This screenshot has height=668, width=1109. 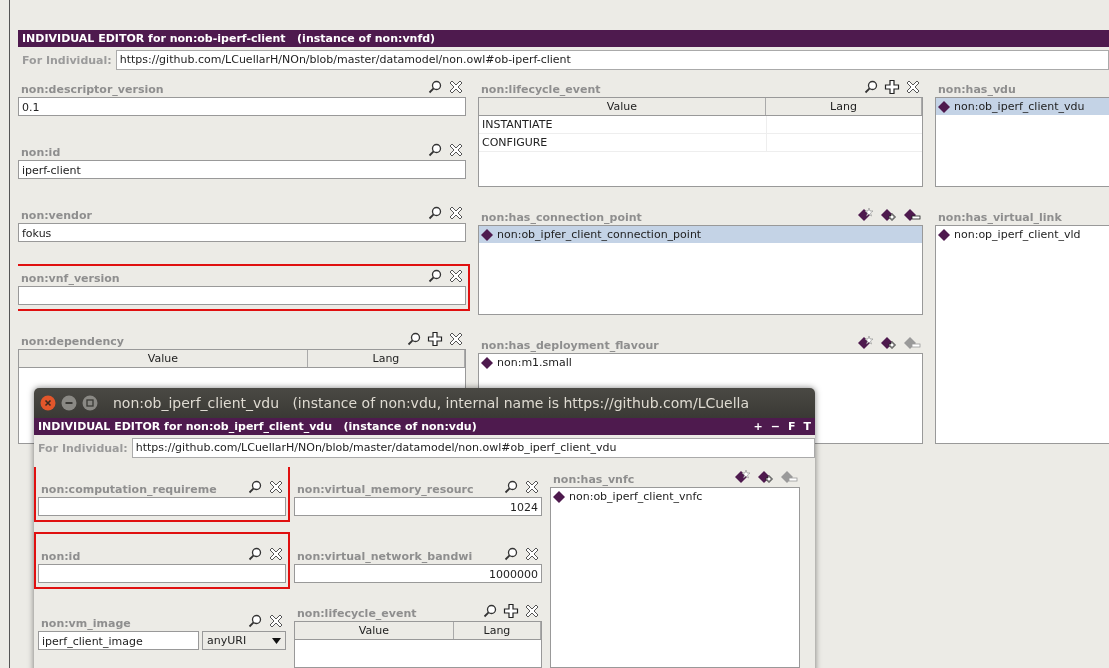 I want to click on iri-field: https://github.com/LCuellarH/NOn/blob/master/datamodel/non.owl#ob-iperf-client, so click(x=612, y=60).